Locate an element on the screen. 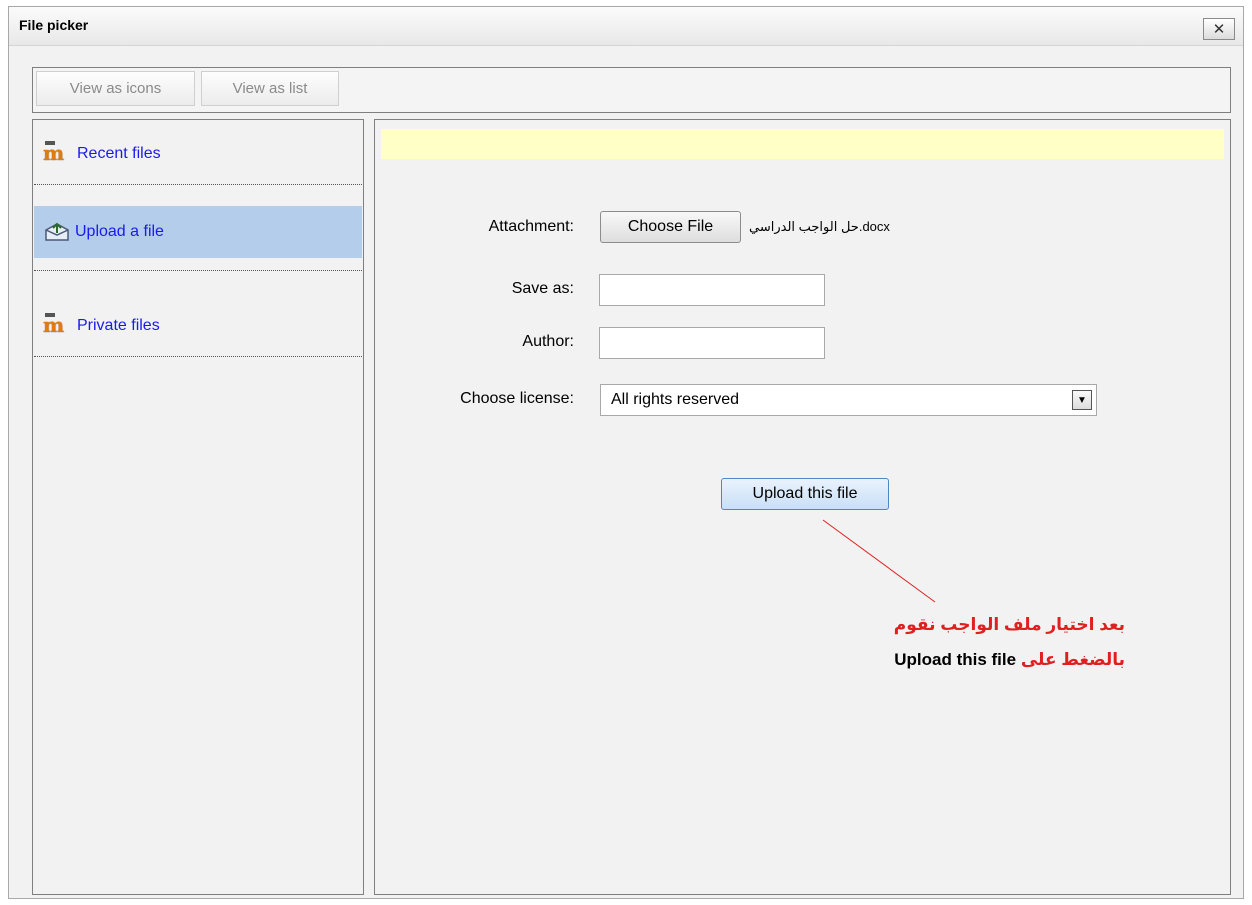 This screenshot has width=1252, height=905. annotation-text-line1: بعد اختيار ملف الواجب نقوم is located at coordinates (1009, 624).